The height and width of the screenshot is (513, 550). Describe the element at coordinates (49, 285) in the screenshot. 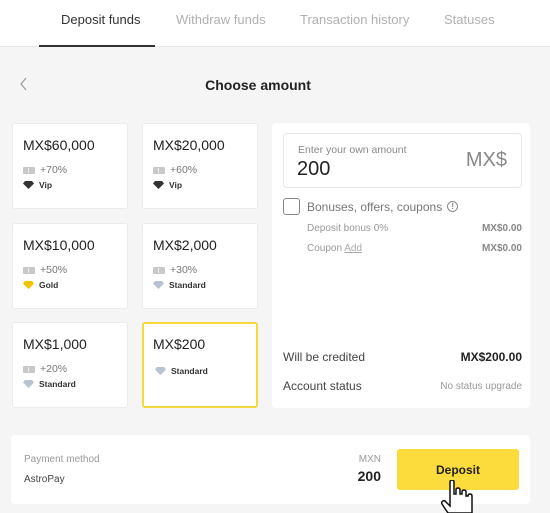

I see `tier-label: Gold` at that location.